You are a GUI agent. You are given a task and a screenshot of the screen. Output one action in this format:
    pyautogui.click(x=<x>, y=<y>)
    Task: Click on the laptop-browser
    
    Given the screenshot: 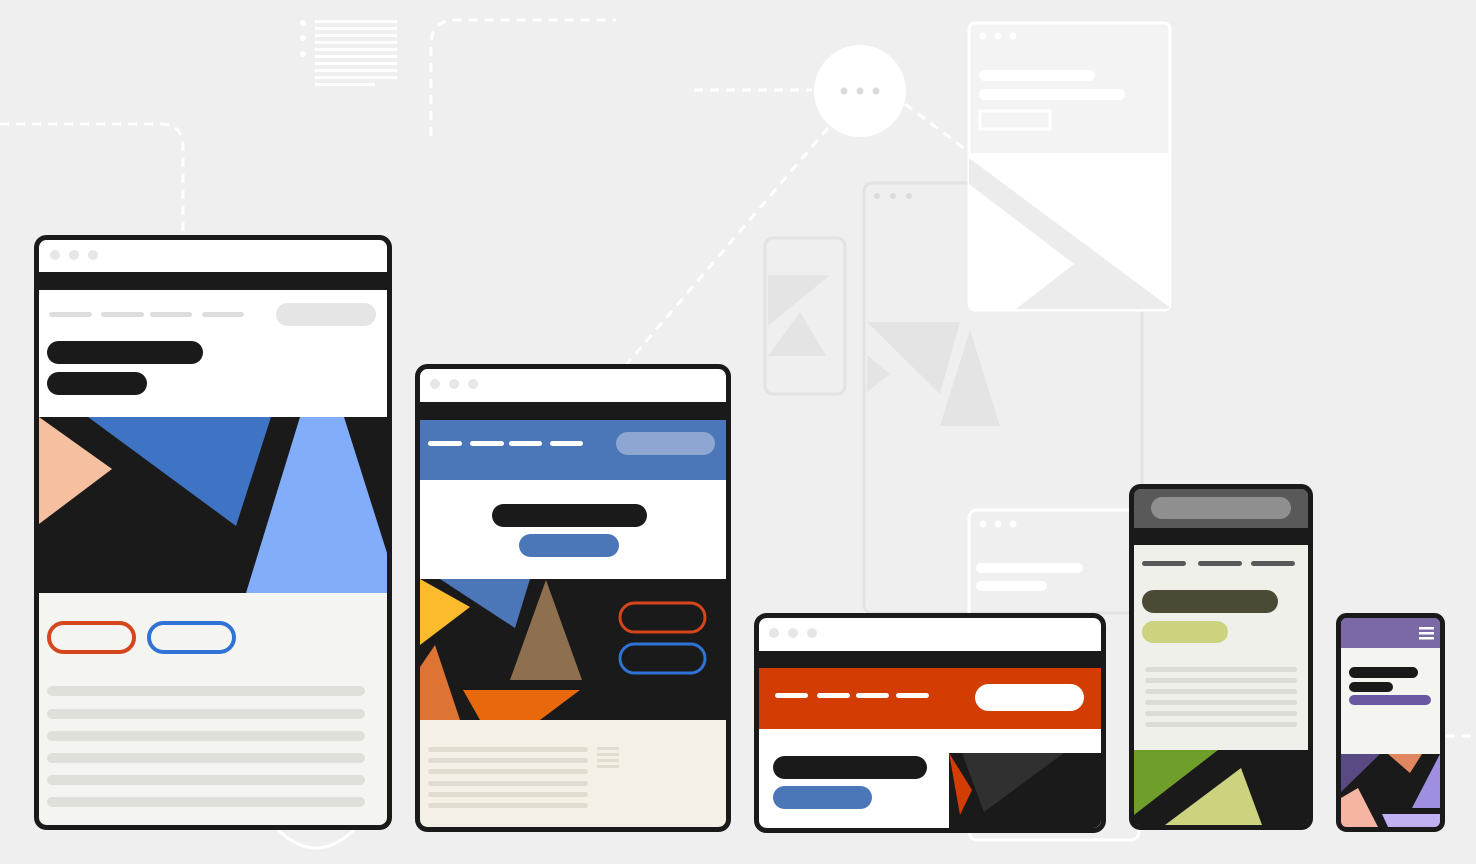 What is the action you would take?
    pyautogui.click(x=573, y=598)
    